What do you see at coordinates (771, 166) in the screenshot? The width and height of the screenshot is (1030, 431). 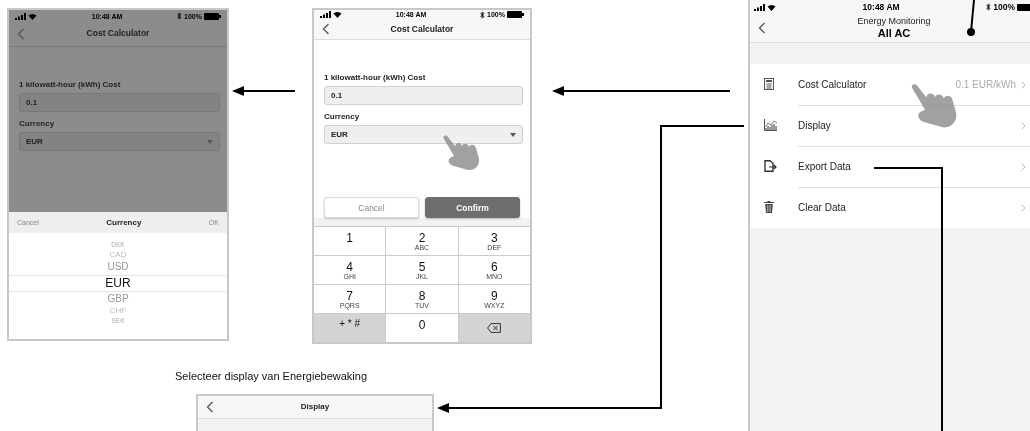 I see `file-arrow-icon` at bounding box center [771, 166].